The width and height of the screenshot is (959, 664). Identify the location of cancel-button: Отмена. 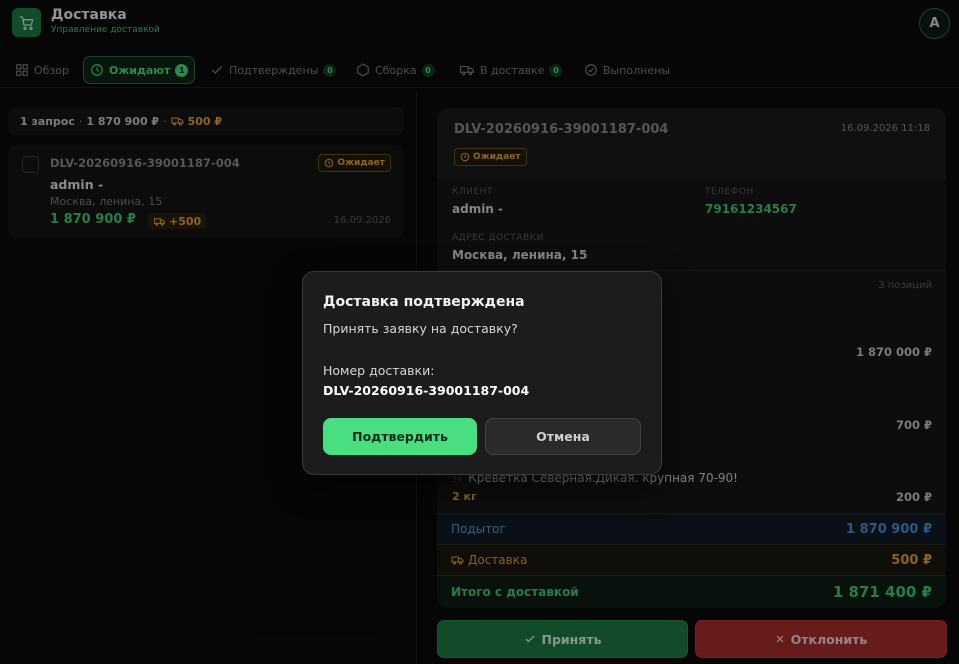
(563, 436).